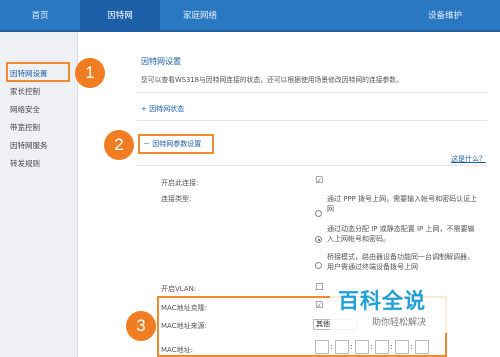  Describe the element at coordinates (372, 267) in the screenshot. I see `option-bridge-line2: 用户需通过终端设备拨号上网` at that location.